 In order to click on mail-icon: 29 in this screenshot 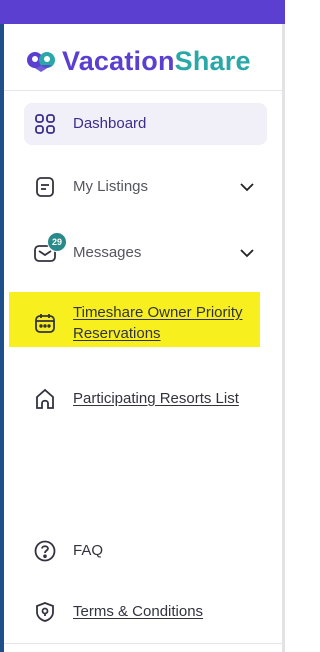, I will do `click(50, 248)`.